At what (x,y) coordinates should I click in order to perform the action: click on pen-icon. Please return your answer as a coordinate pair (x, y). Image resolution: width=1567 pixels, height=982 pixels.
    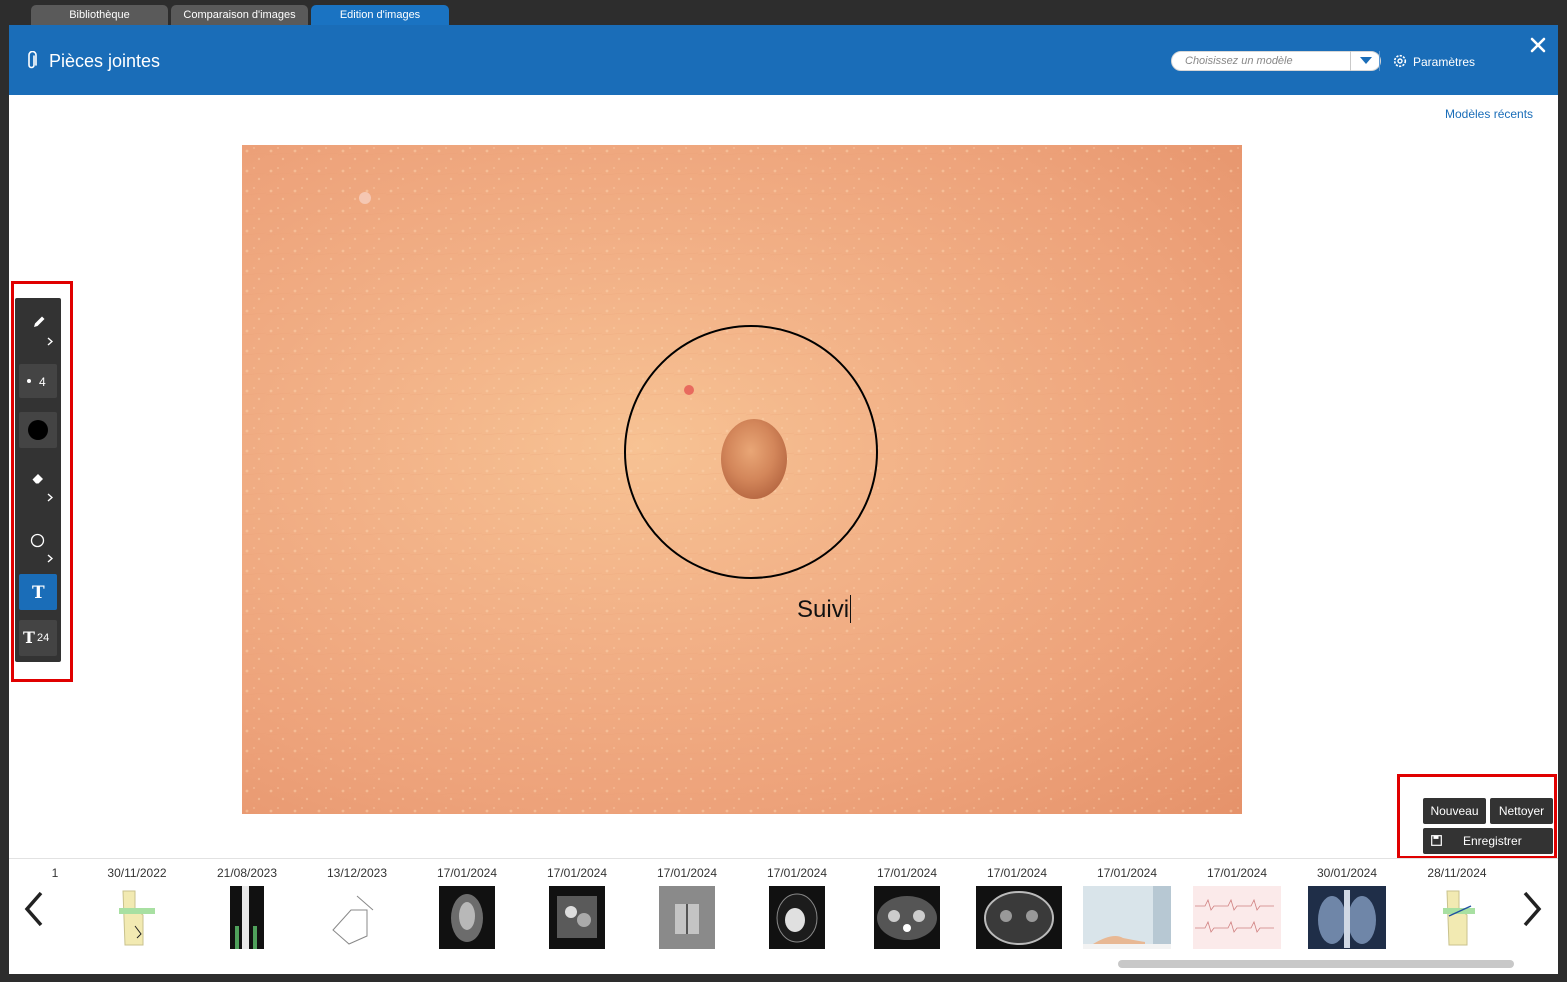
    Looking at the image, I should click on (39, 321).